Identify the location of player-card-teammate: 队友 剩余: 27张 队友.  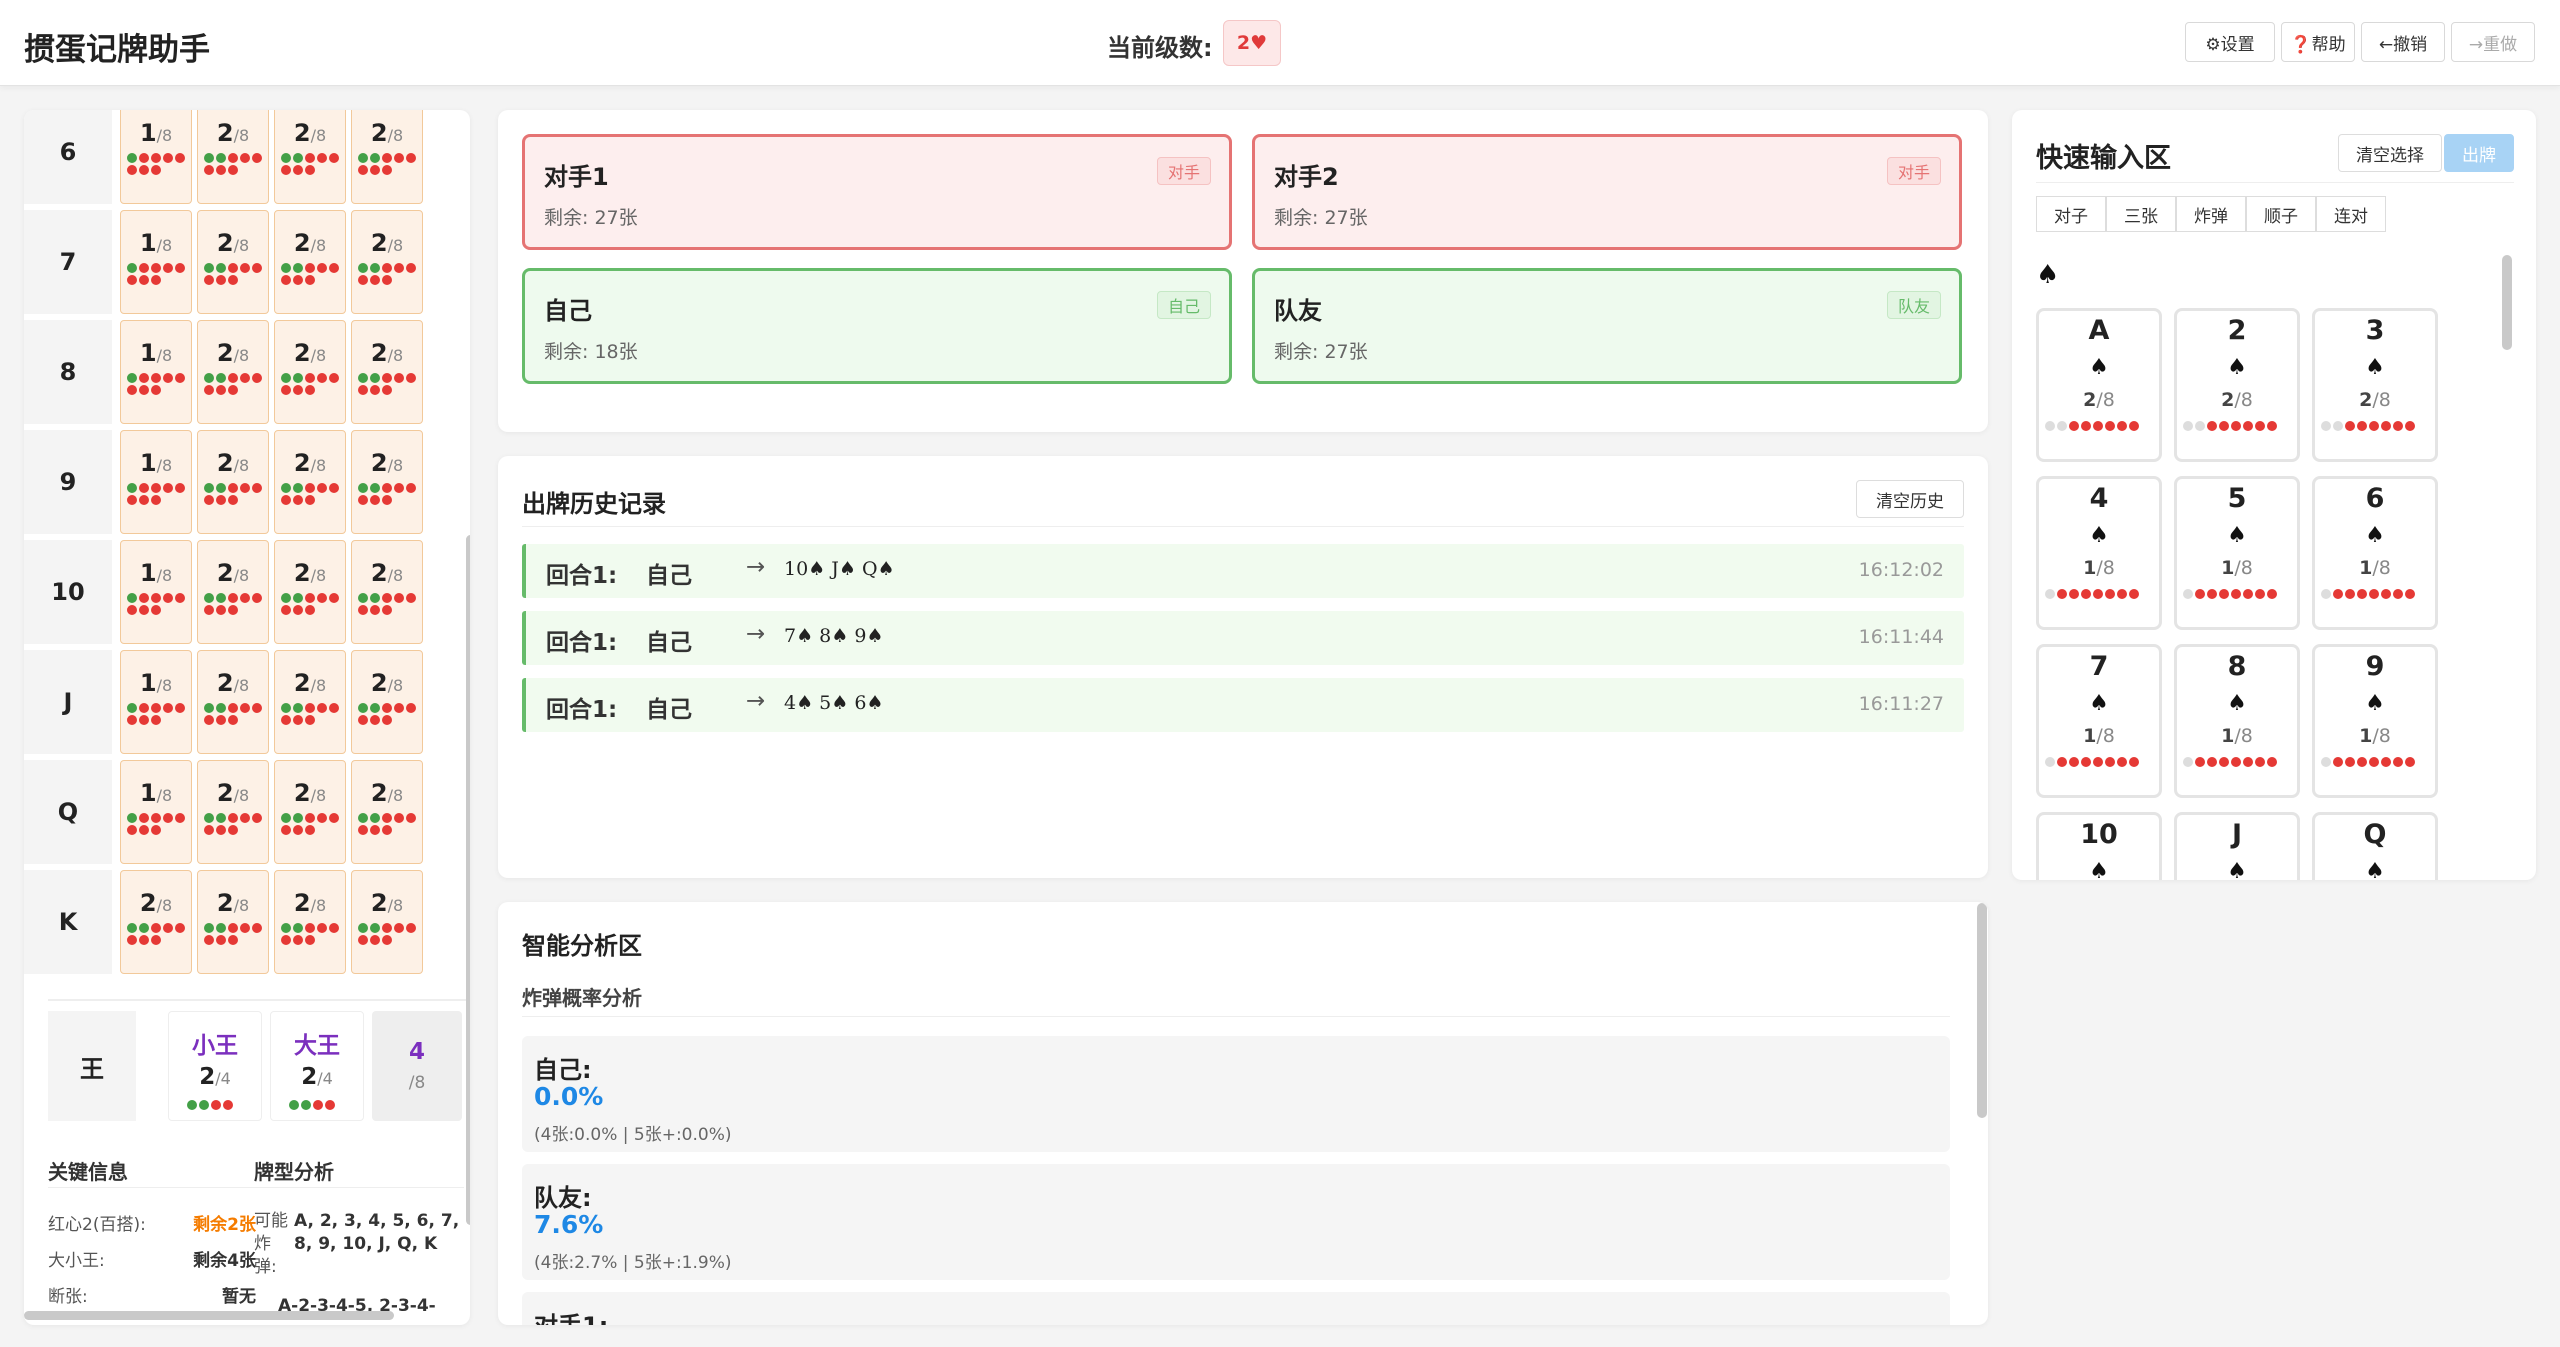
(1607, 326).